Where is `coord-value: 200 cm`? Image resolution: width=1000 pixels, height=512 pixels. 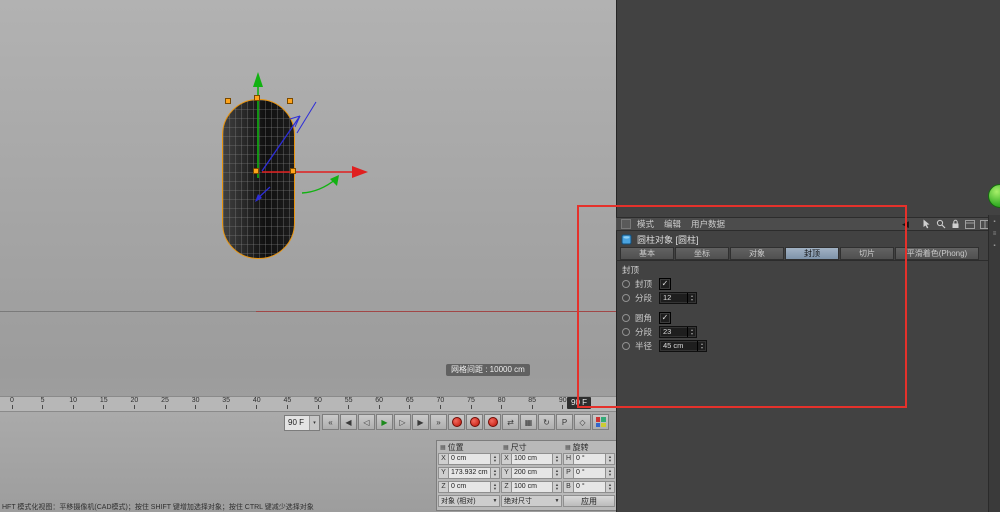
coord-value: 200 cm is located at coordinates (532, 473).